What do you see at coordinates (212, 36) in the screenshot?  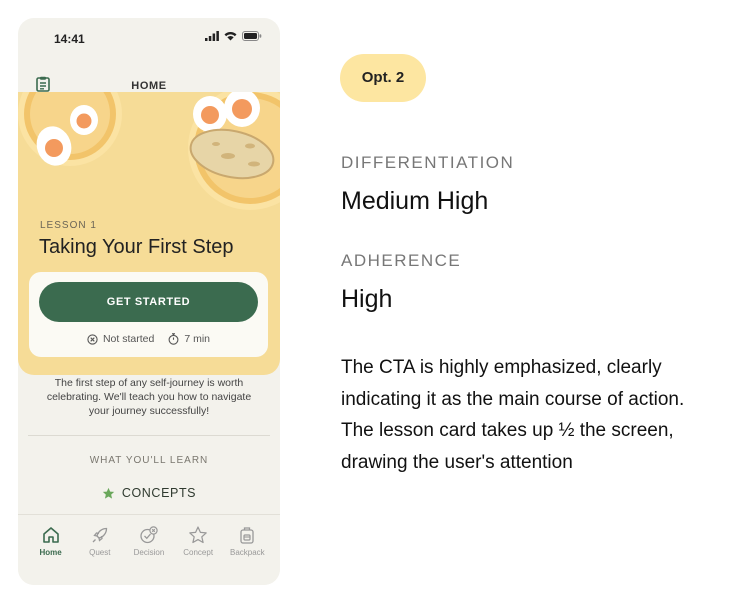 I see `signal-icon` at bounding box center [212, 36].